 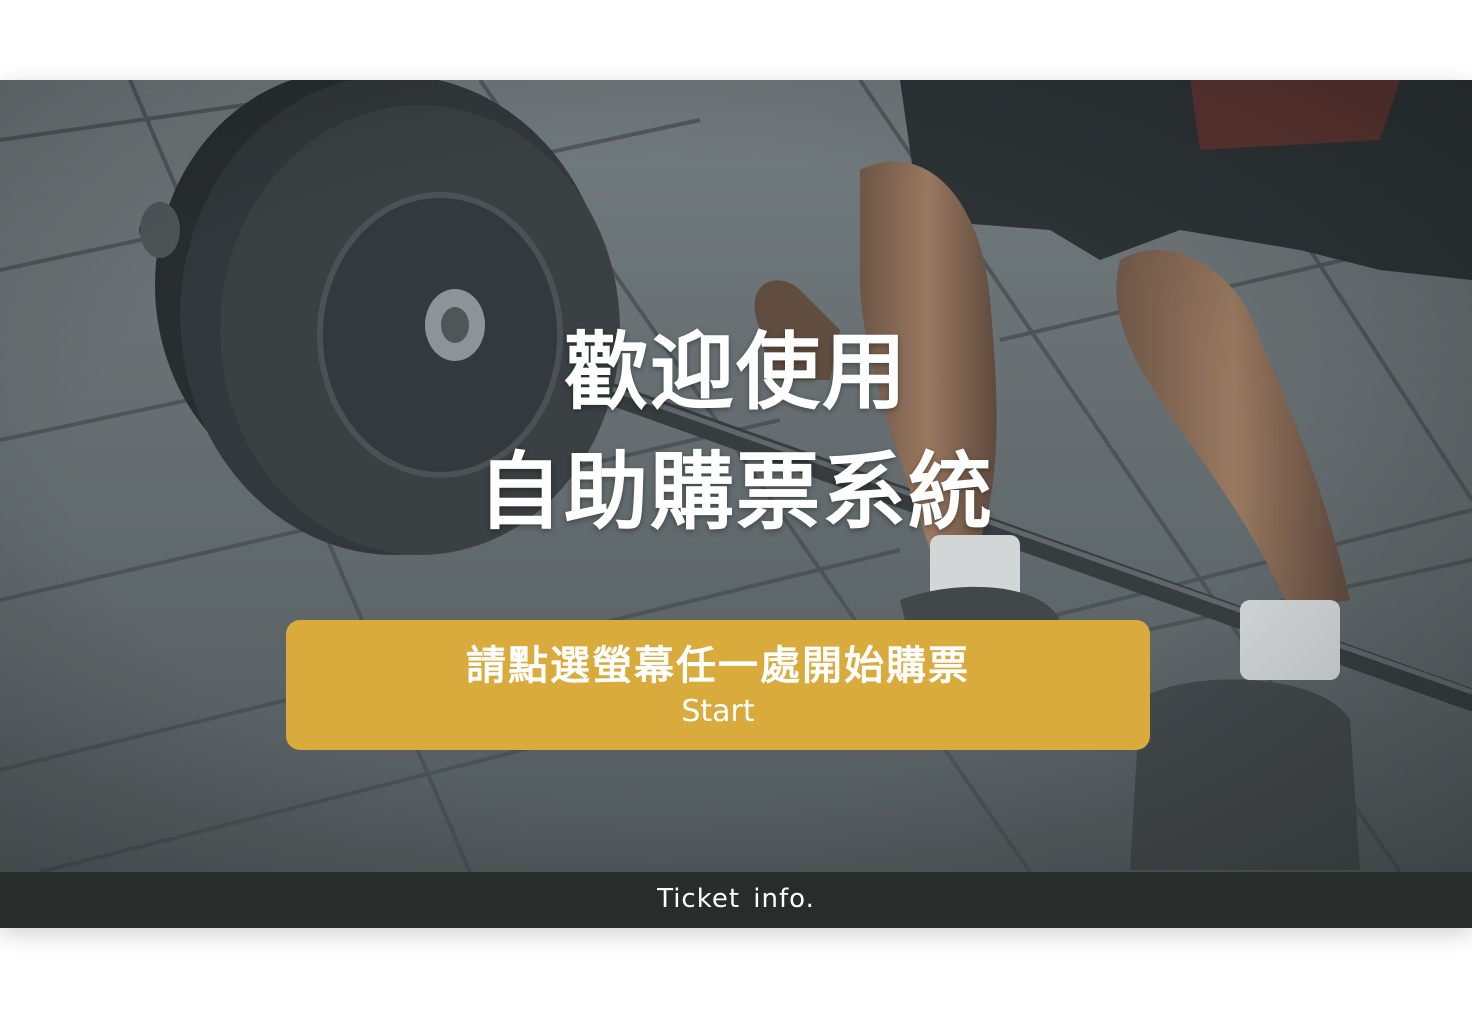 I want to click on footer-bar: Ticket info., so click(x=736, y=900).